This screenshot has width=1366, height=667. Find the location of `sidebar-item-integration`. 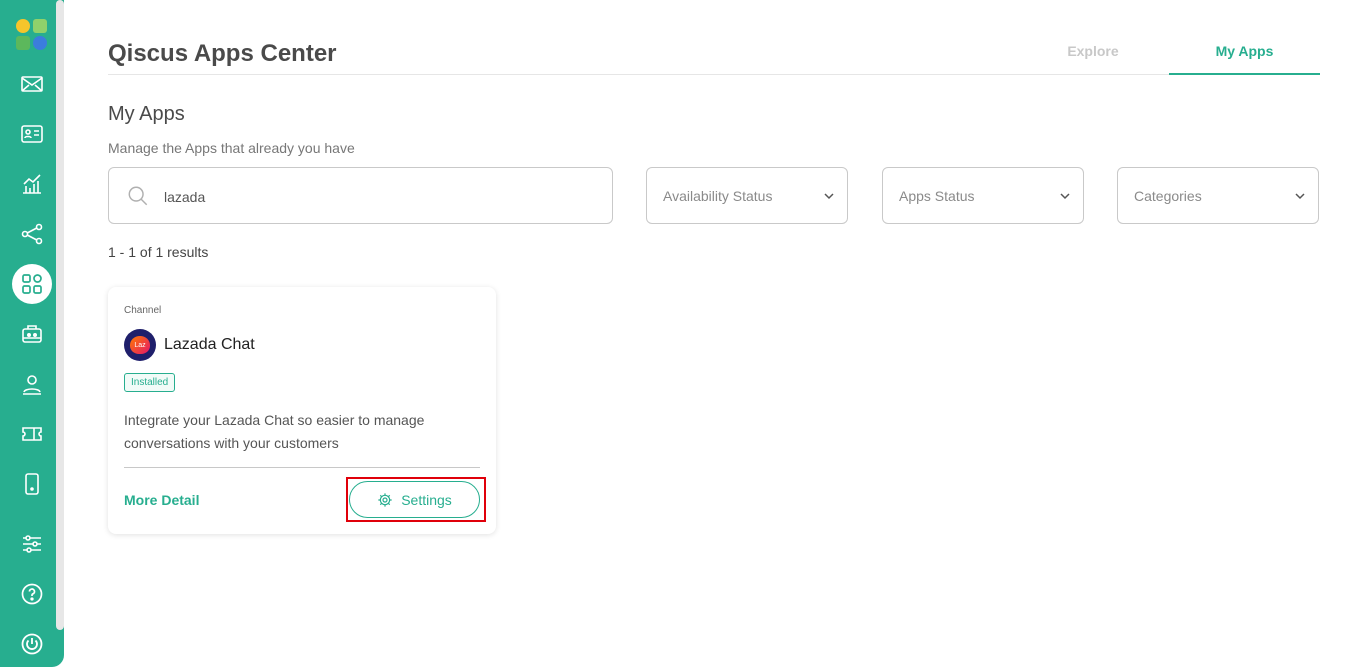

sidebar-item-integration is located at coordinates (32, 234).